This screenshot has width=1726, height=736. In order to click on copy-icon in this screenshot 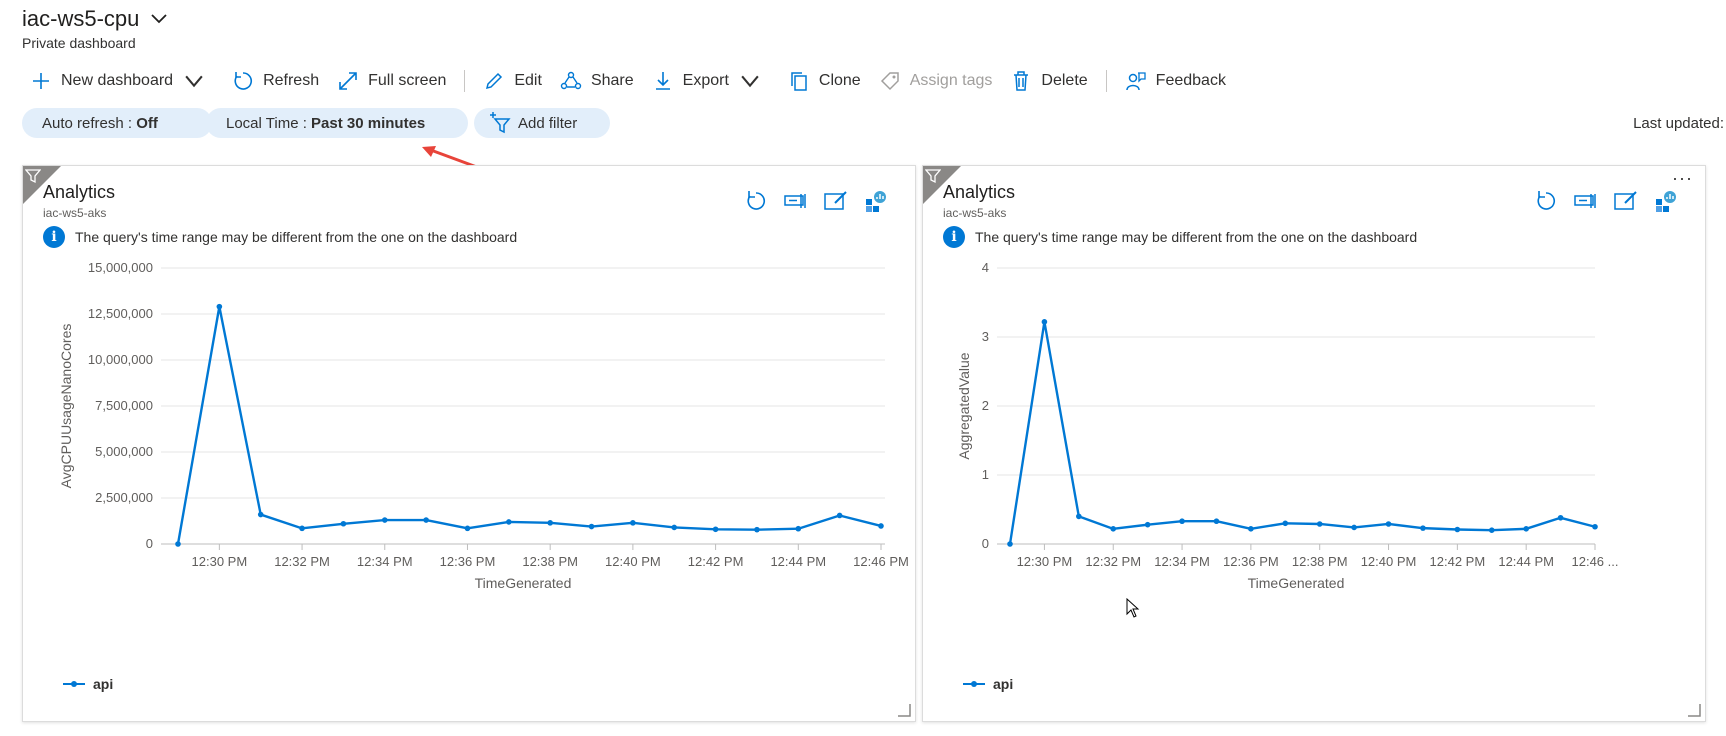, I will do `click(799, 81)`.